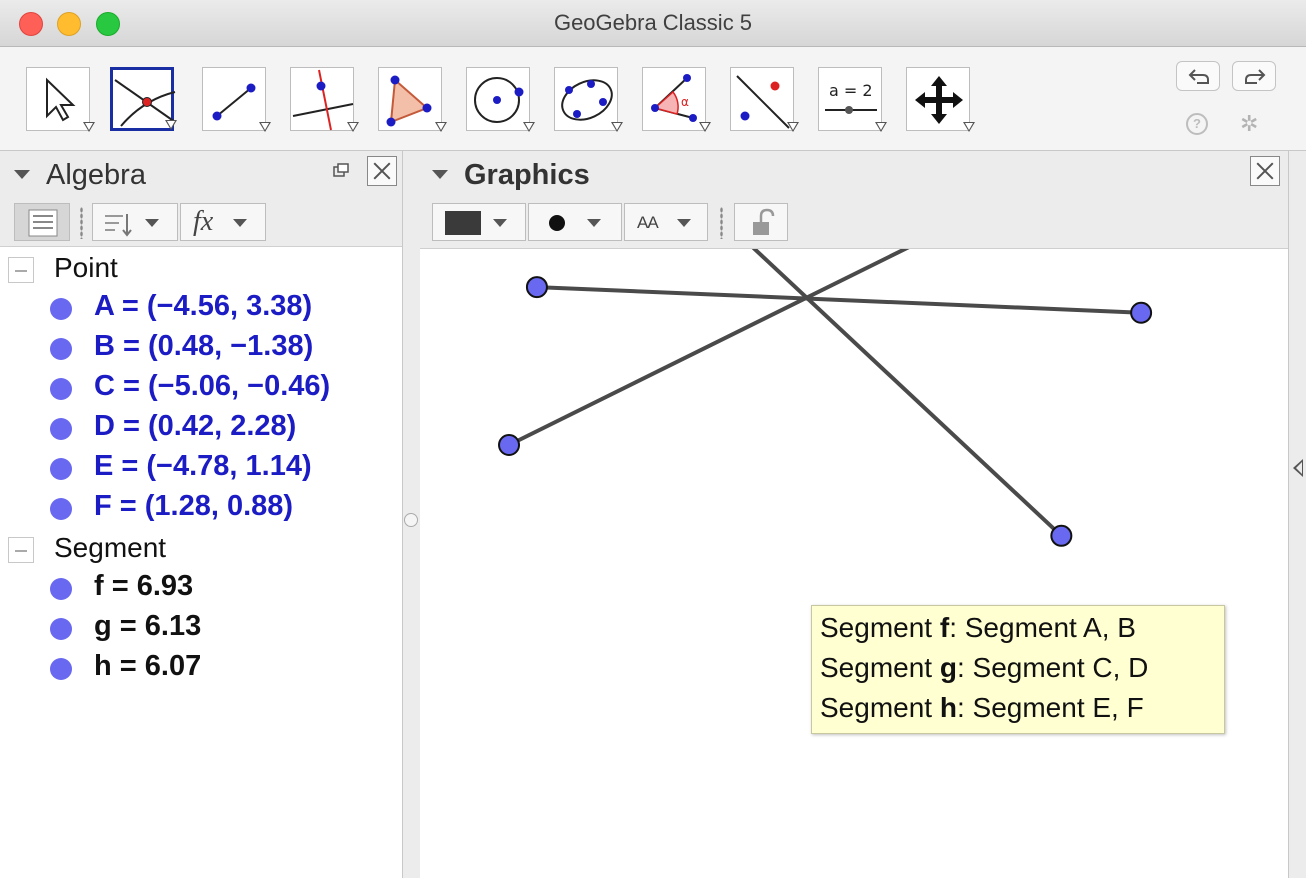 The height and width of the screenshot is (878, 1306). I want to click on conic-five-points-icon, so click(587, 100).